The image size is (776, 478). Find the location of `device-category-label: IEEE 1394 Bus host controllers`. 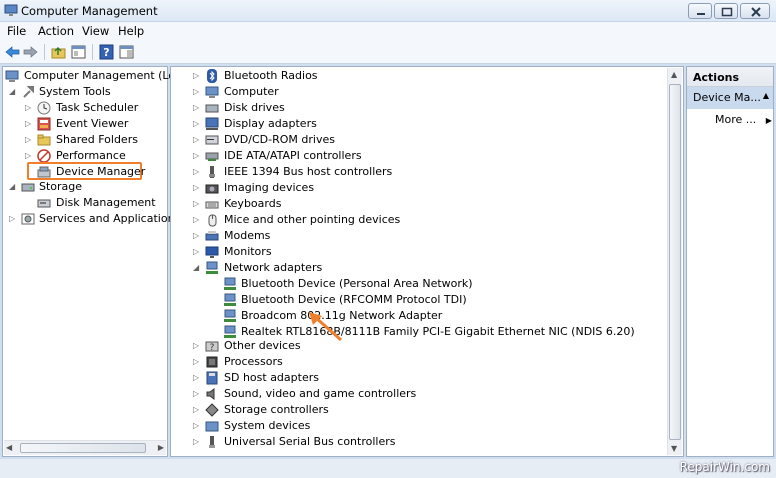

device-category-label: IEEE 1394 Bus host controllers is located at coordinates (308, 171).